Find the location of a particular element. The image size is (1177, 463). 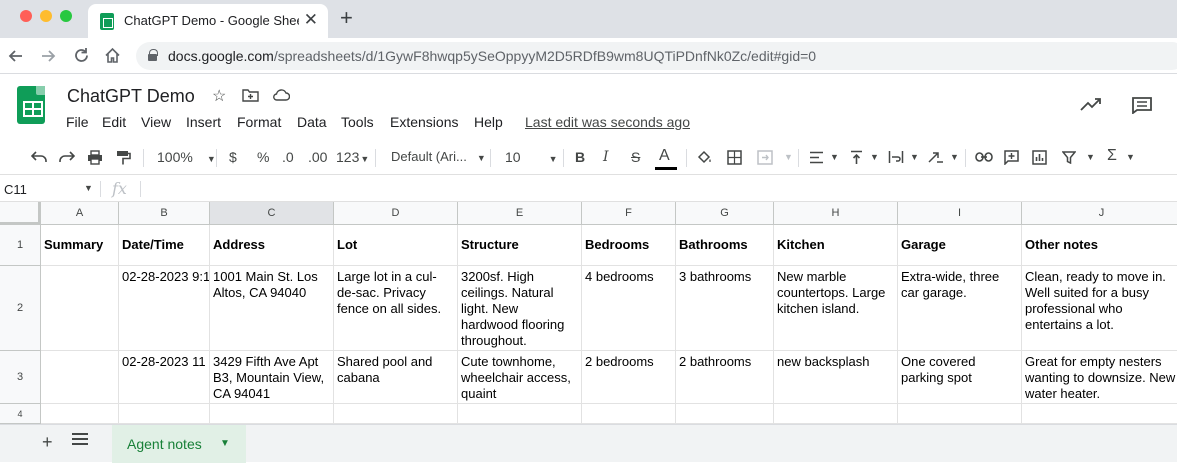

column-header-d: D is located at coordinates (396, 213).